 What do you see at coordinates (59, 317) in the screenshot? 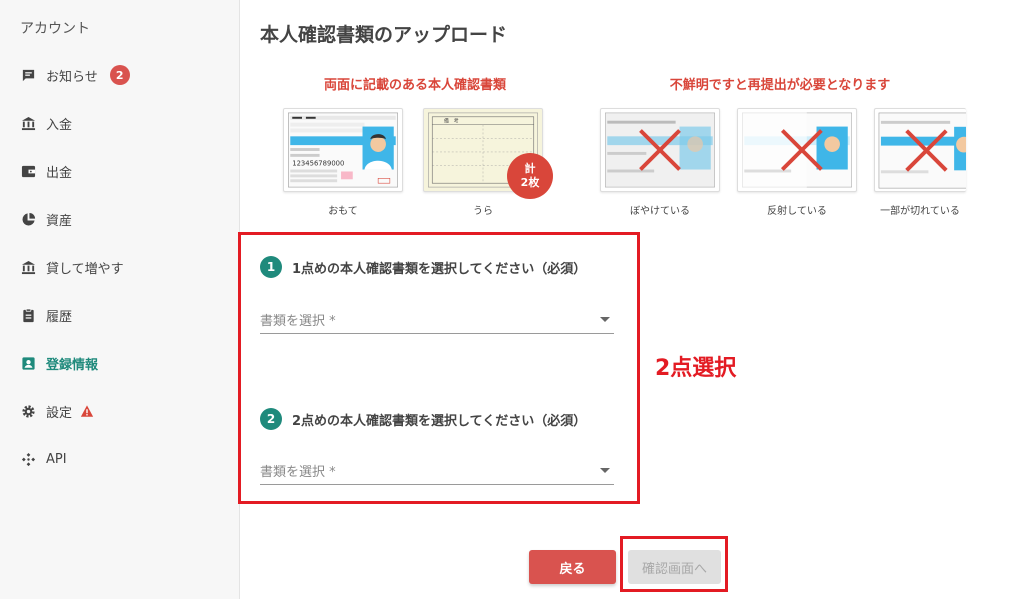
I see `sidebar-item-label: 履歴` at bounding box center [59, 317].